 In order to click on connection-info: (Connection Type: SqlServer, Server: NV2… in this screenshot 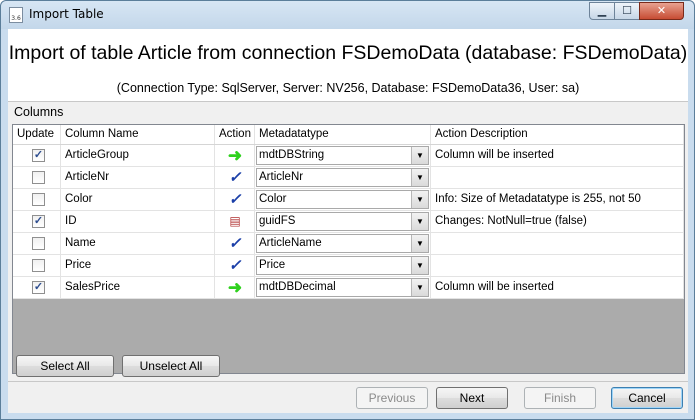, I will do `click(348, 88)`.